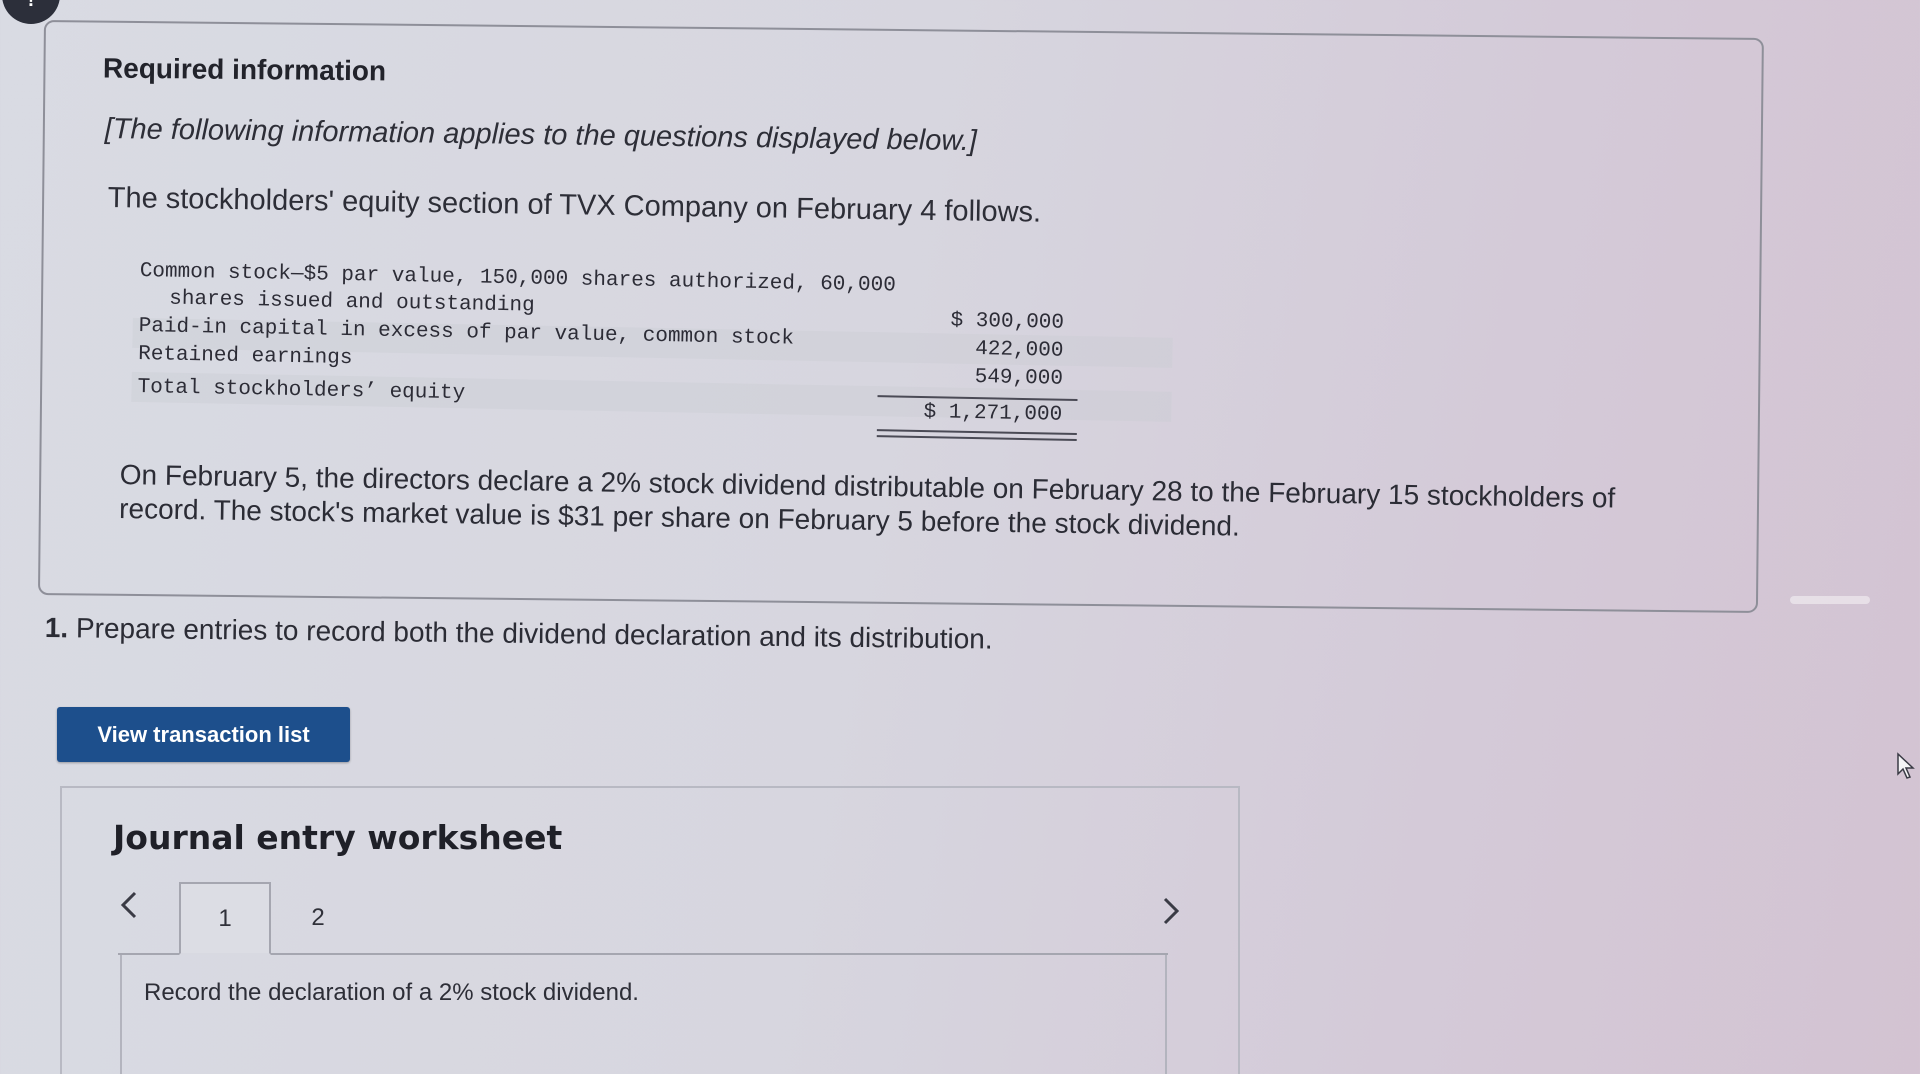 The image size is (1920, 1074). I want to click on tab-label: 2, so click(318, 917).